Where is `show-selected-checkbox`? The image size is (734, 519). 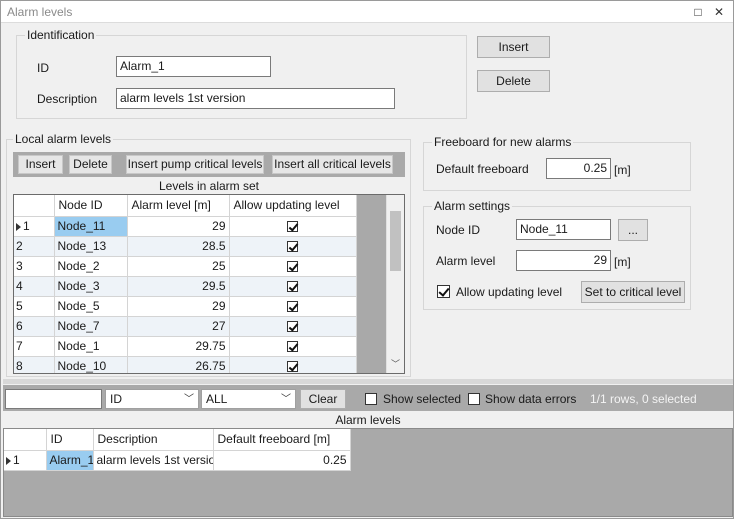 show-selected-checkbox is located at coordinates (371, 399).